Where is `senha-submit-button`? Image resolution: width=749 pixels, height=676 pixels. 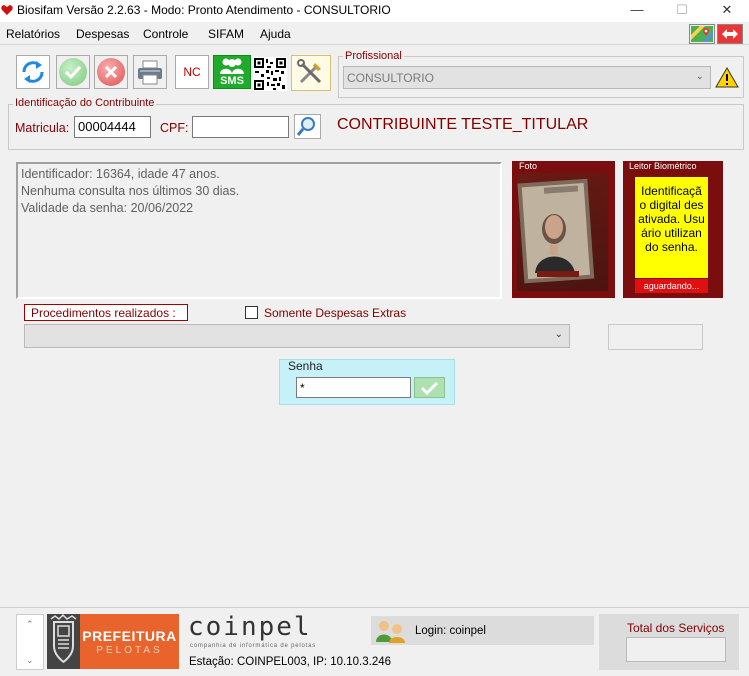
senha-submit-button is located at coordinates (429, 387).